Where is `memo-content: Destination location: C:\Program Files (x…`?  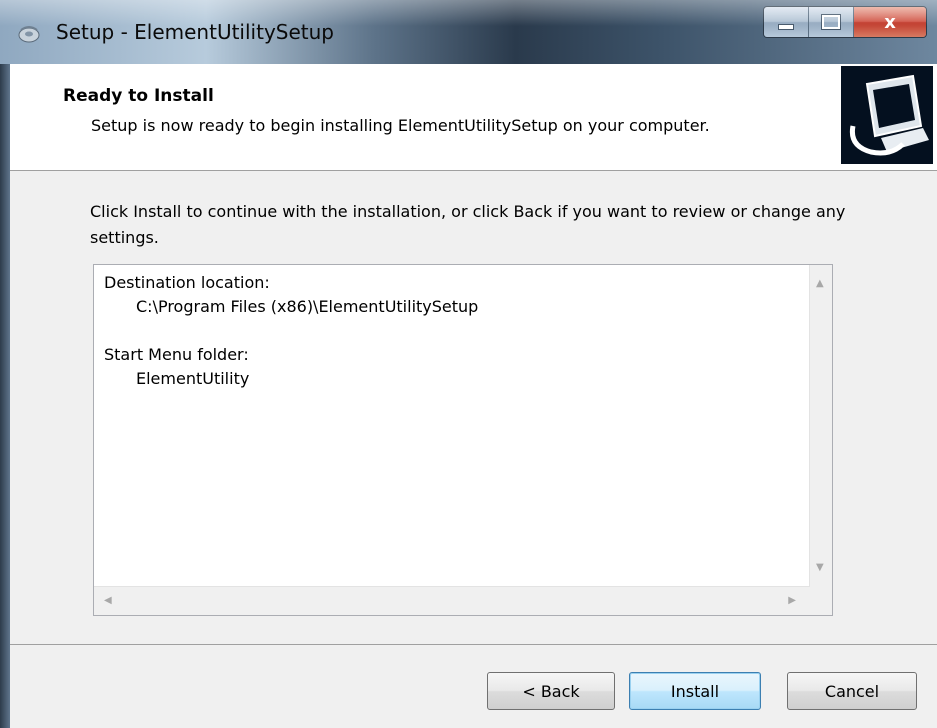
memo-content: Destination location: C:\Program Files (x… is located at coordinates (291, 331).